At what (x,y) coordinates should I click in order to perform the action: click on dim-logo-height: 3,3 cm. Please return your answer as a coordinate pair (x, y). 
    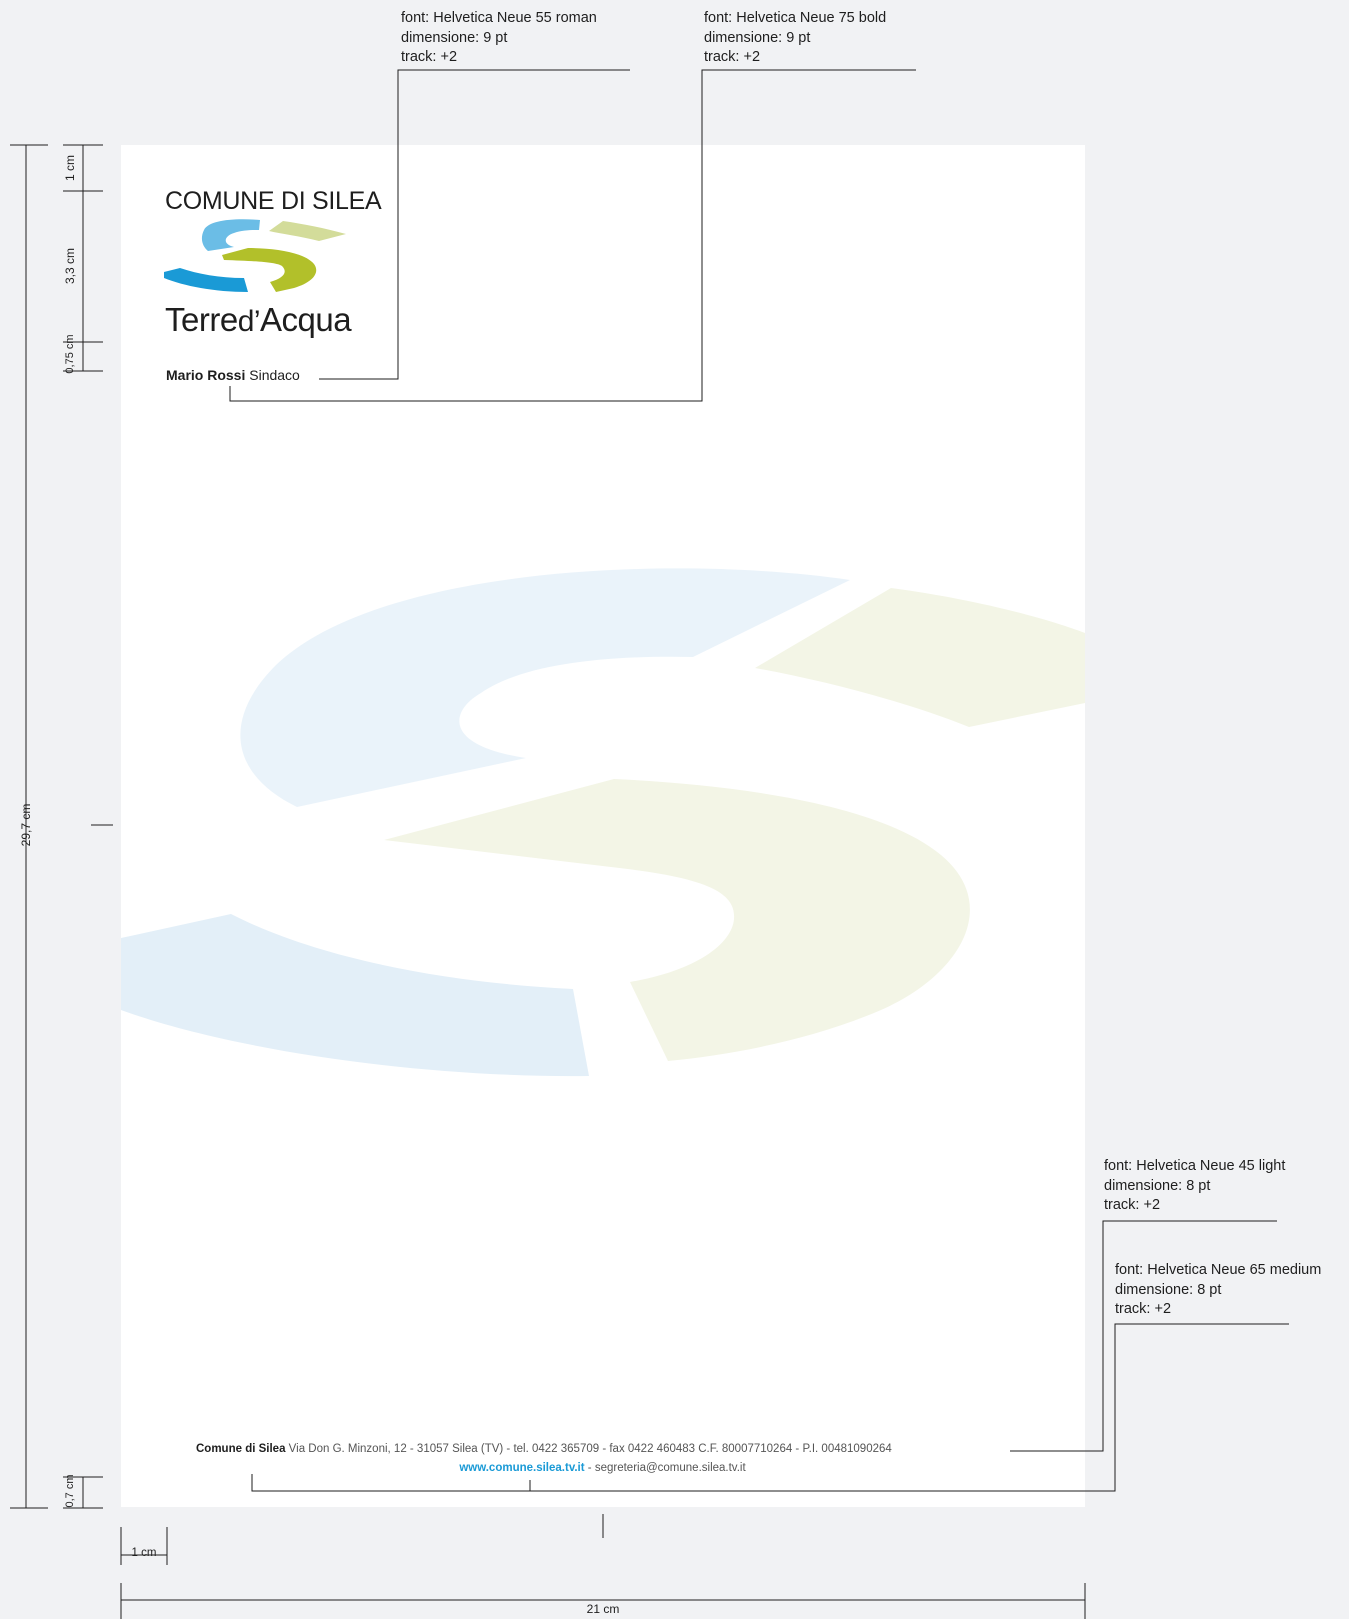
    Looking at the image, I should click on (70, 266).